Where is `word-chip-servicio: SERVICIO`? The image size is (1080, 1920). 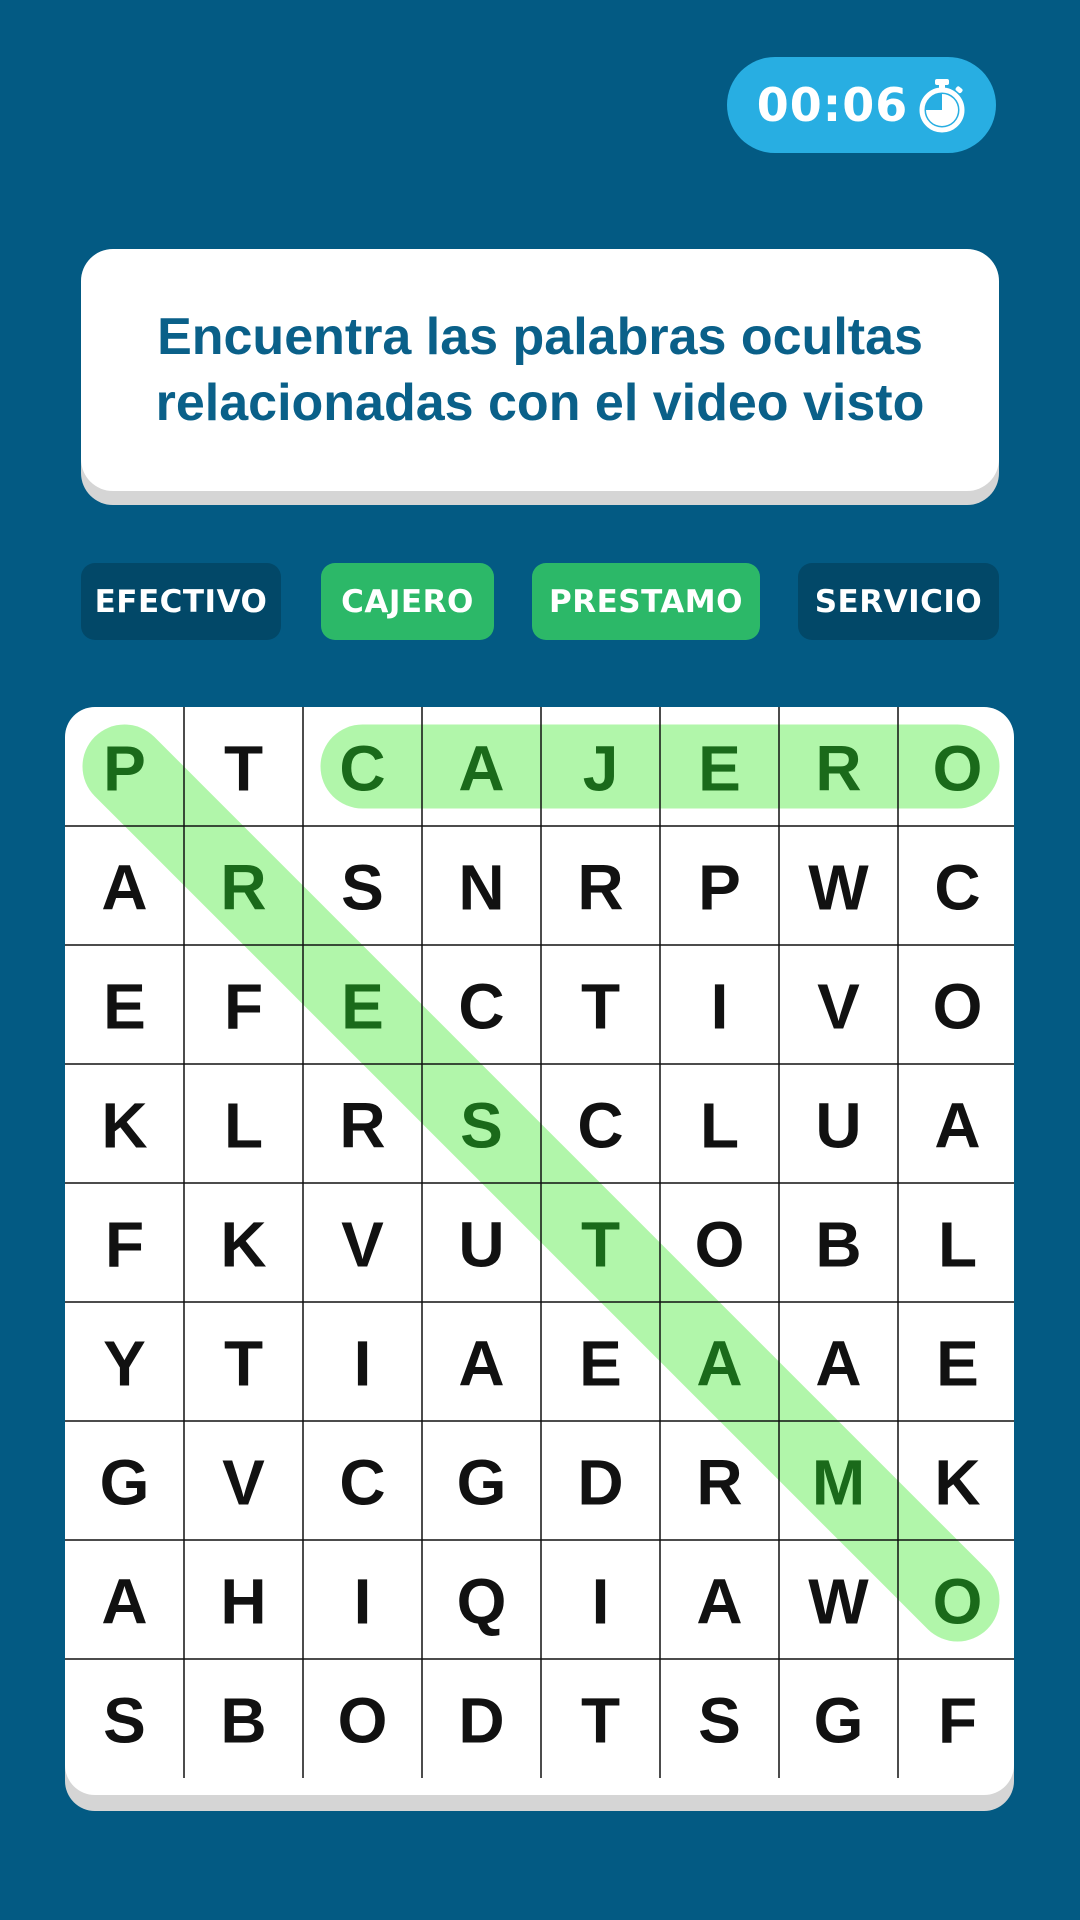 word-chip-servicio: SERVICIO is located at coordinates (898, 601).